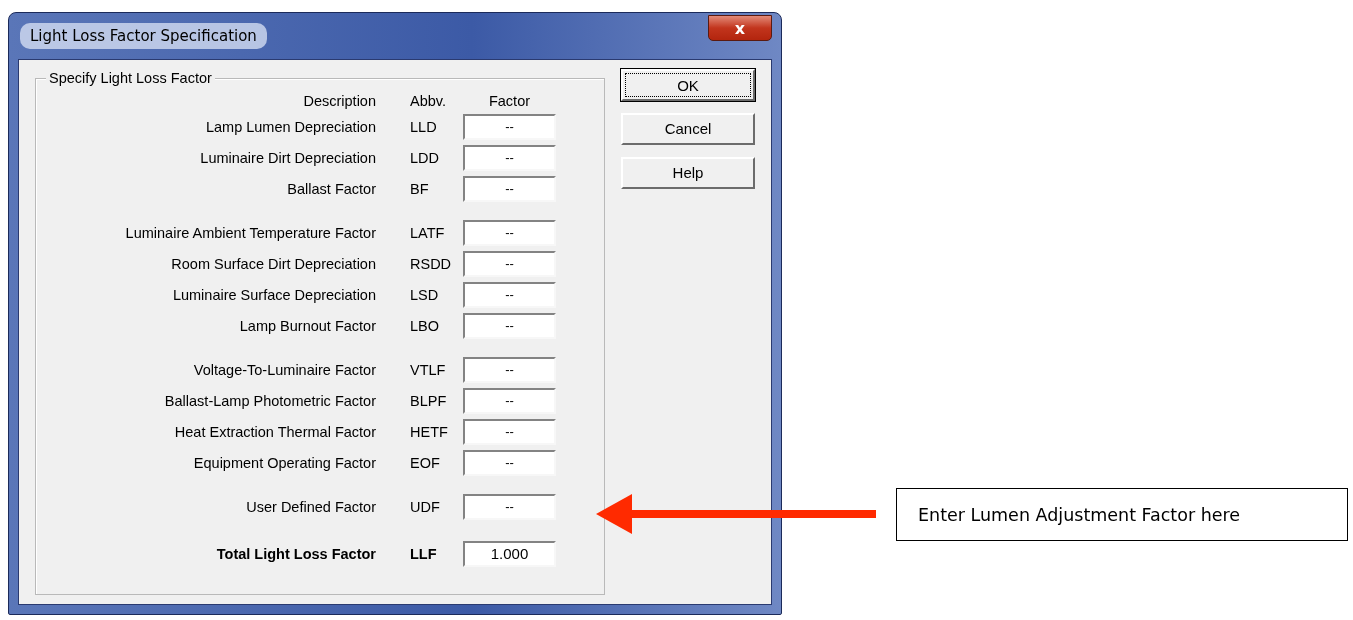  Describe the element at coordinates (269, 401) in the screenshot. I see `factor-label: Ballast-Lamp Photometric Factor` at that location.